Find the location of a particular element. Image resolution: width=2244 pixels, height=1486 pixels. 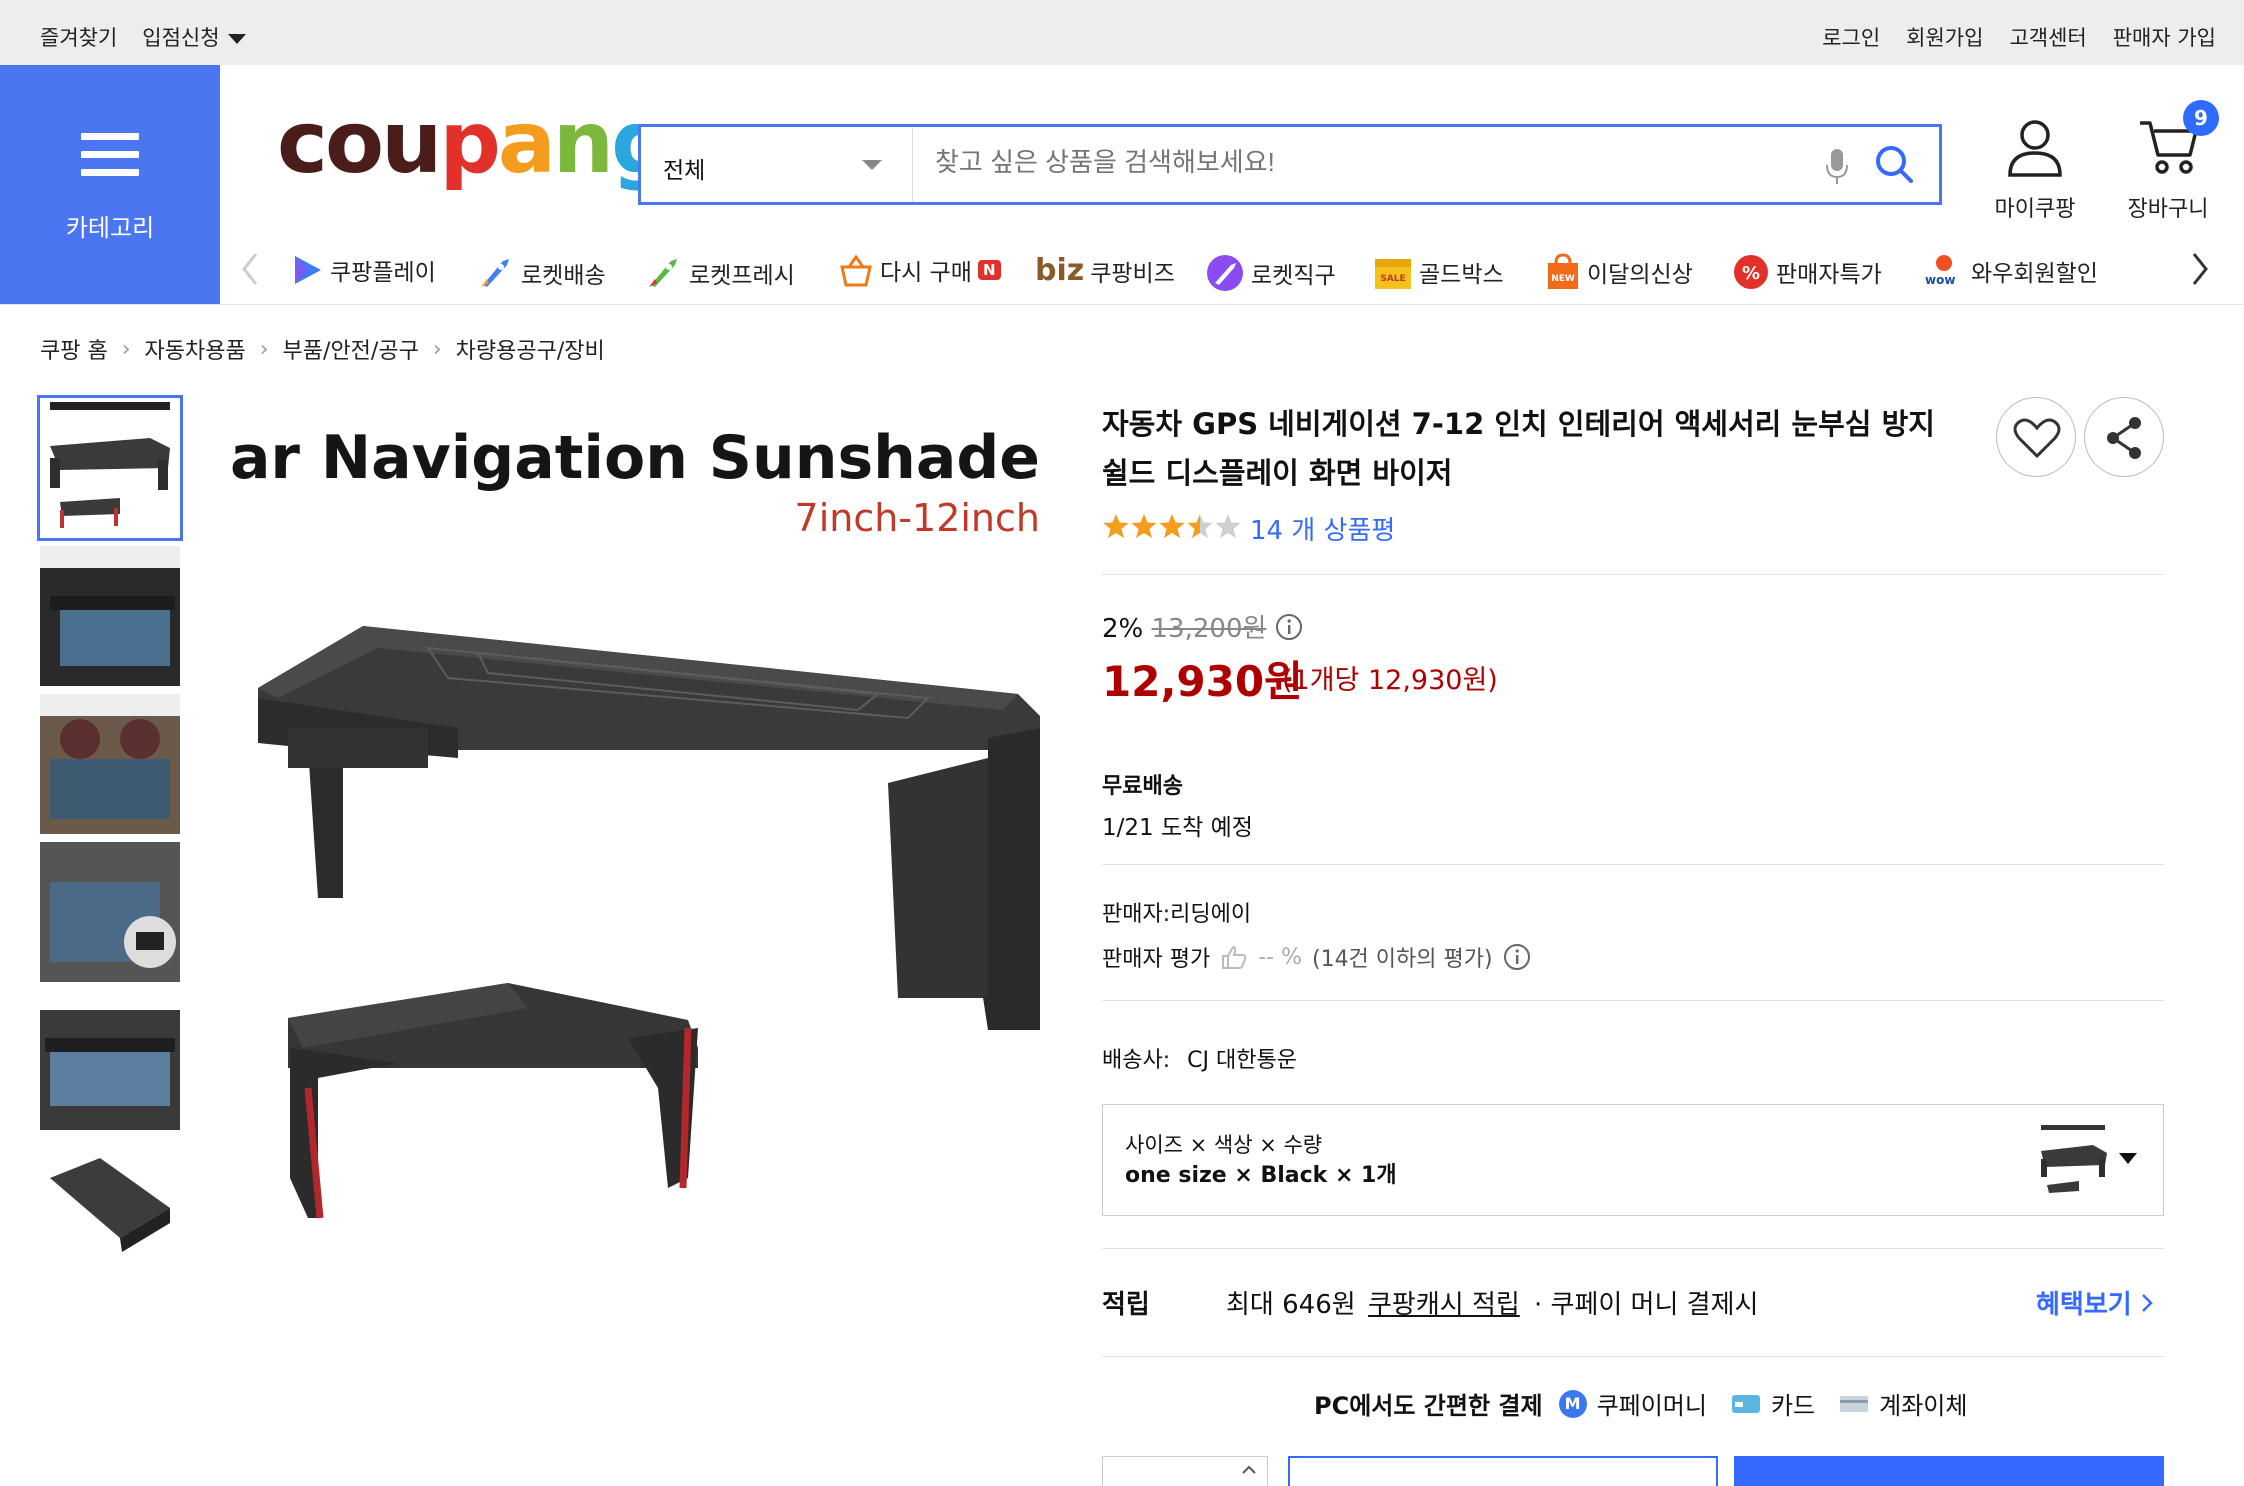

wishlist-button is located at coordinates (2036, 437).